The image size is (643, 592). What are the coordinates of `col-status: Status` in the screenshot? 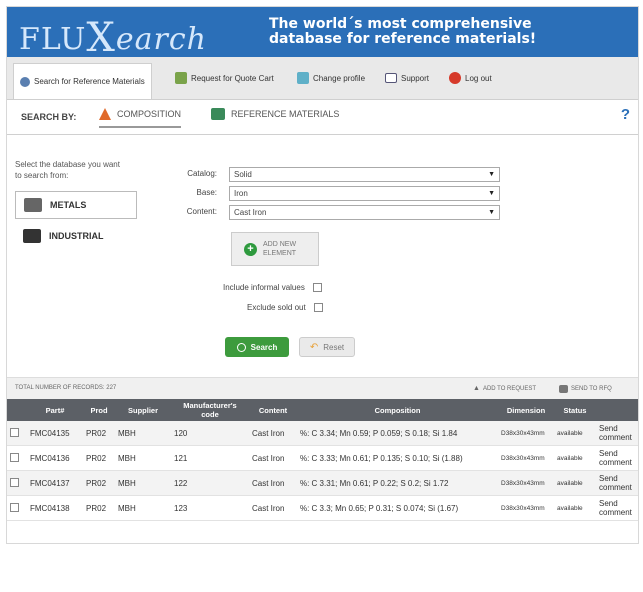 It's located at (575, 410).